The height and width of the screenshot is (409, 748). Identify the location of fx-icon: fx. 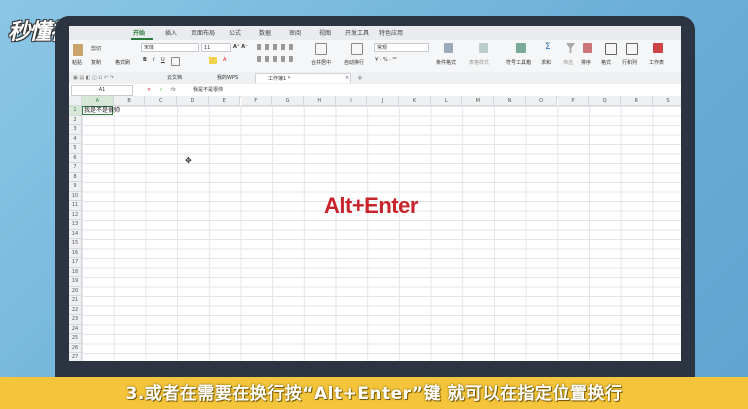
(173, 90).